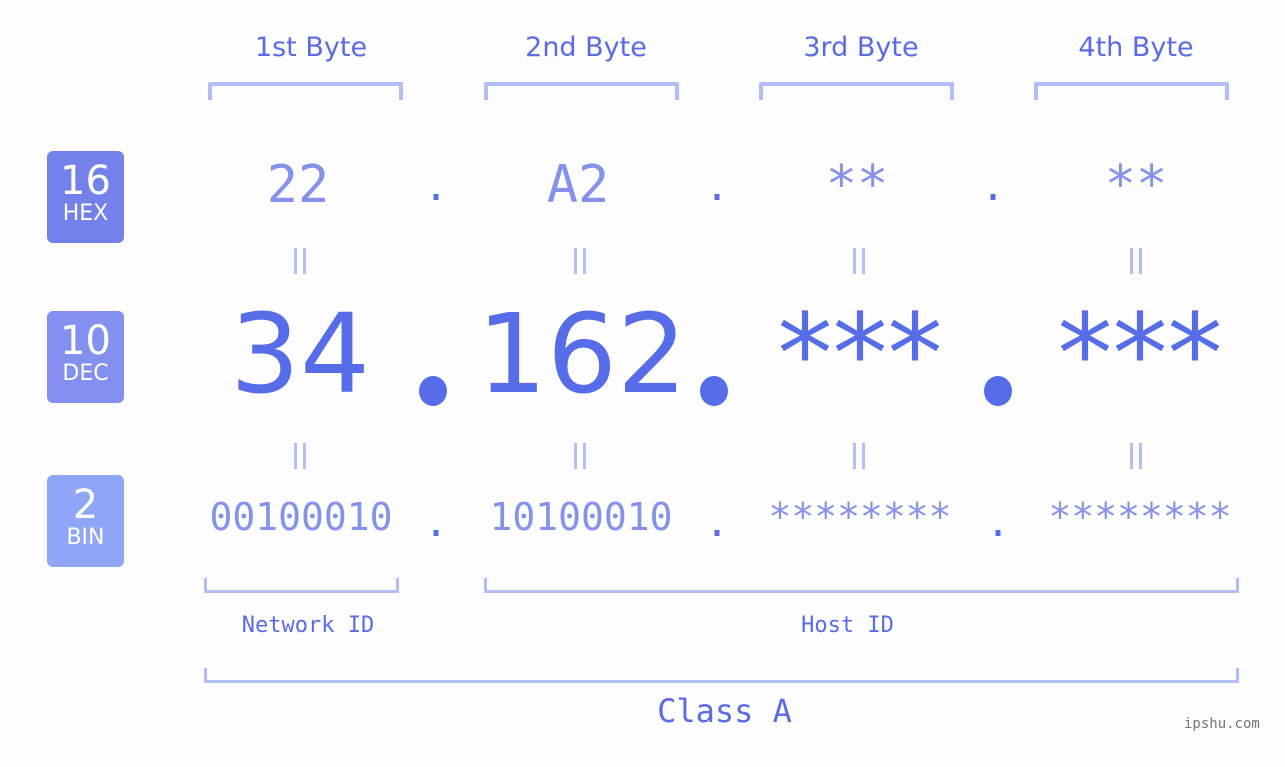 The image size is (1285, 767). What do you see at coordinates (301, 585) in the screenshot?
I see `network-id-bracket` at bounding box center [301, 585].